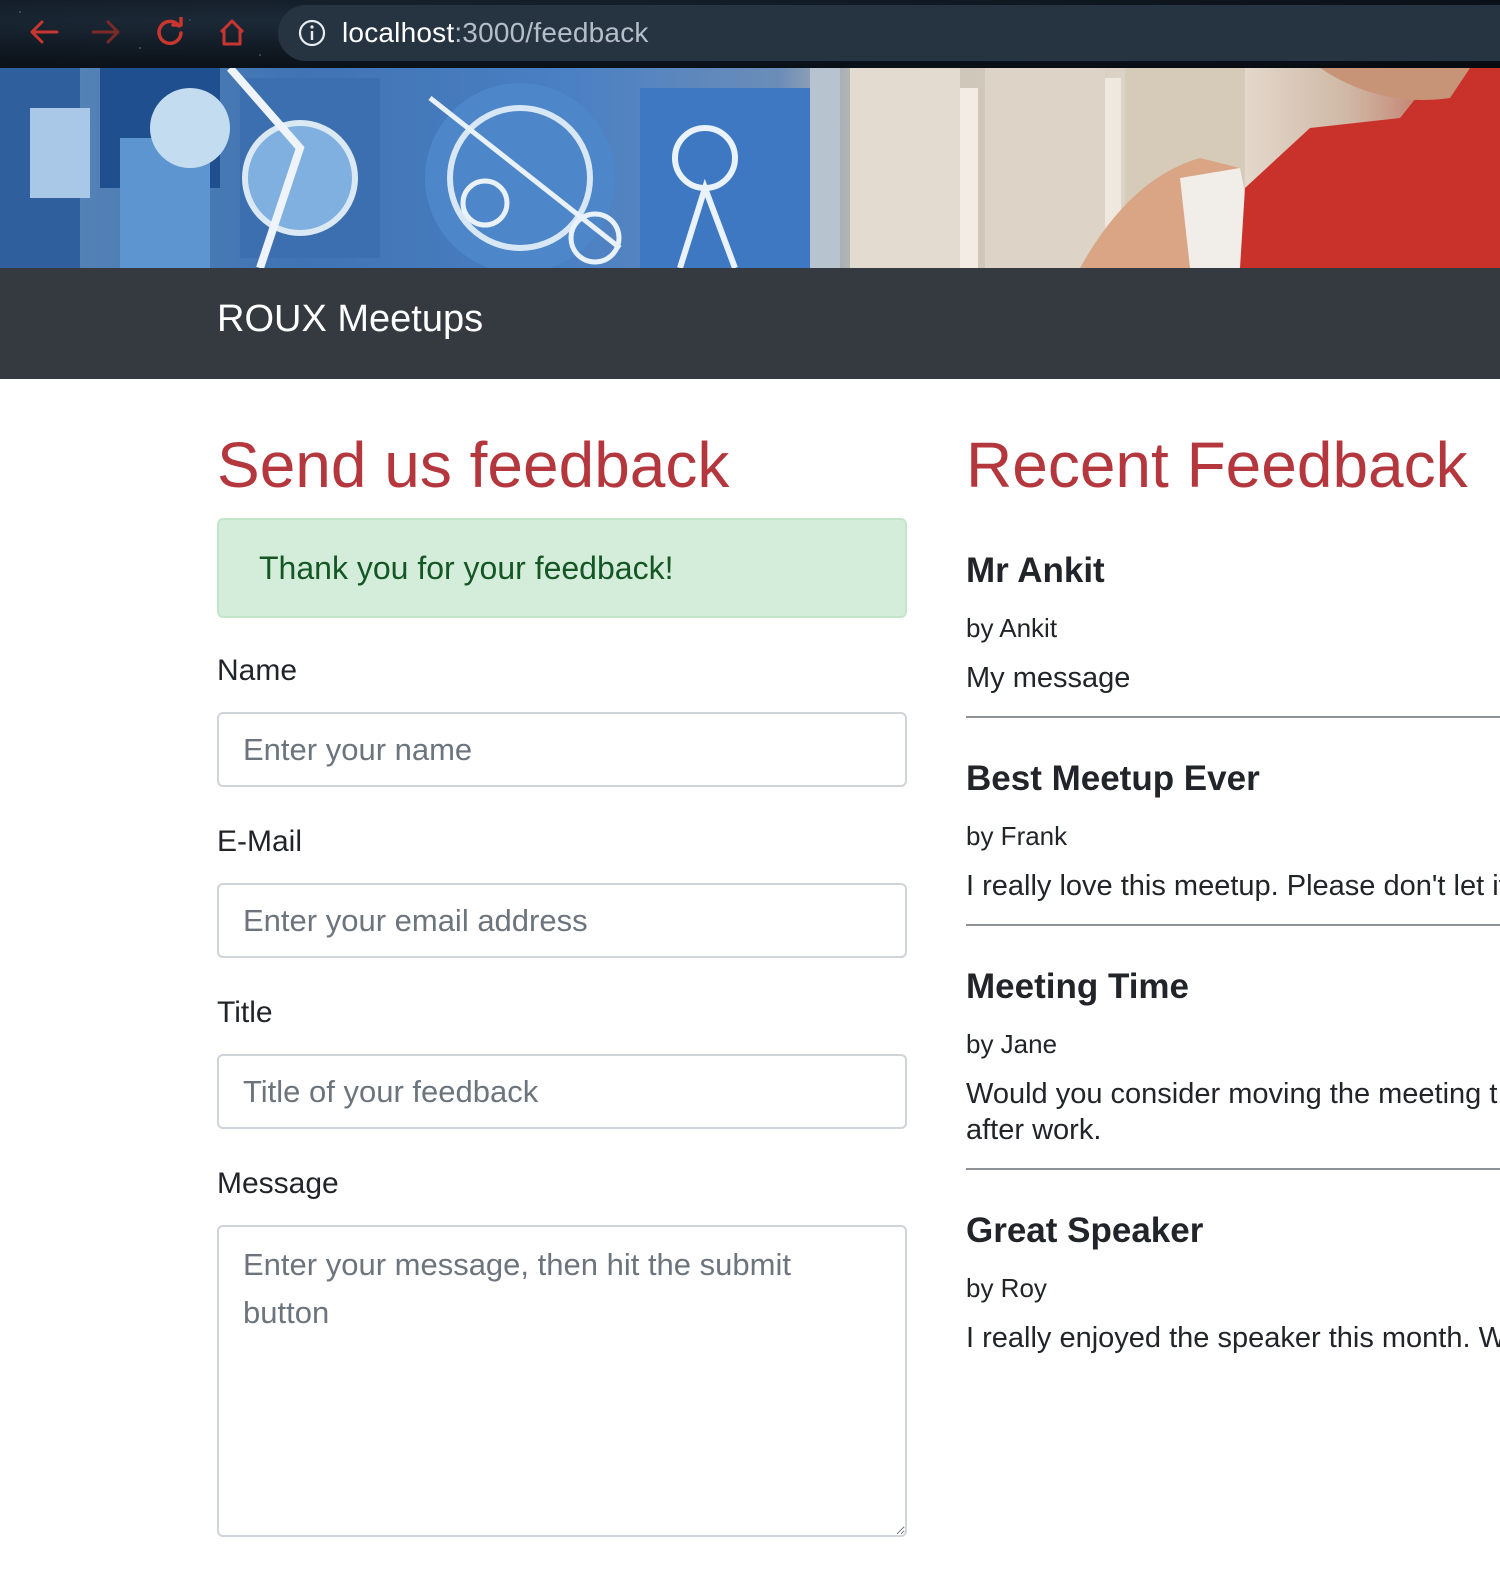  What do you see at coordinates (1035, 570) in the screenshot?
I see `feedback-item-title: Mr Ankit` at bounding box center [1035, 570].